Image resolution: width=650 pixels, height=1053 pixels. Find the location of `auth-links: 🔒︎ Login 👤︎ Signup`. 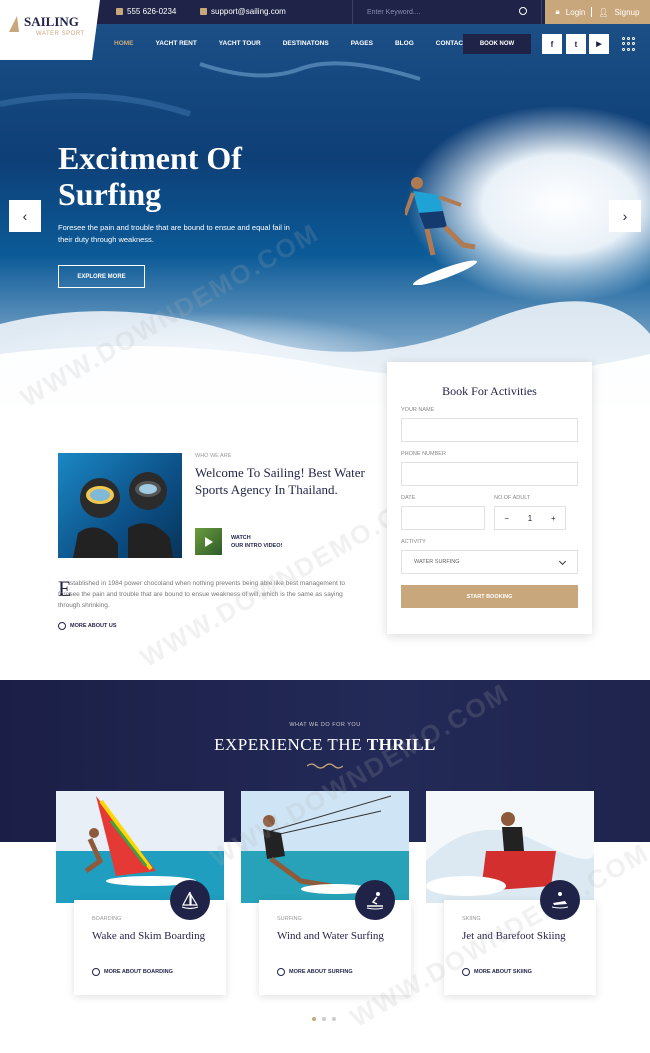

auth-links: 🔒︎ Login 👤︎ Signup is located at coordinates (597, 12).